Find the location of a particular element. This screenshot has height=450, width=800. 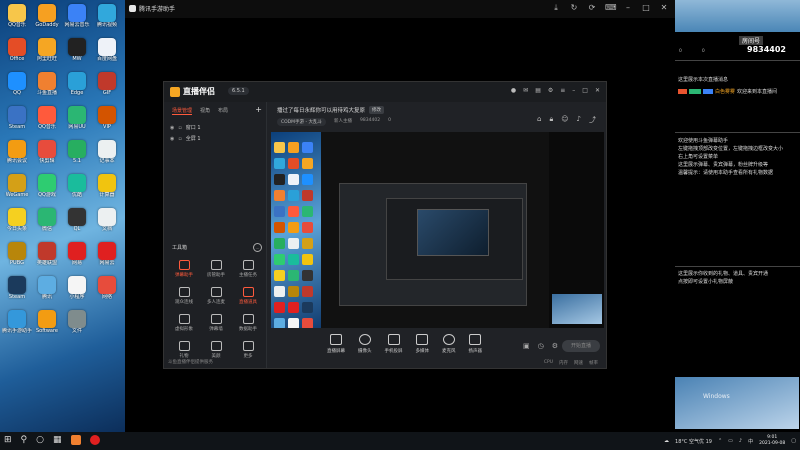

volume-icon: ♪ is located at coordinates (740, 441).